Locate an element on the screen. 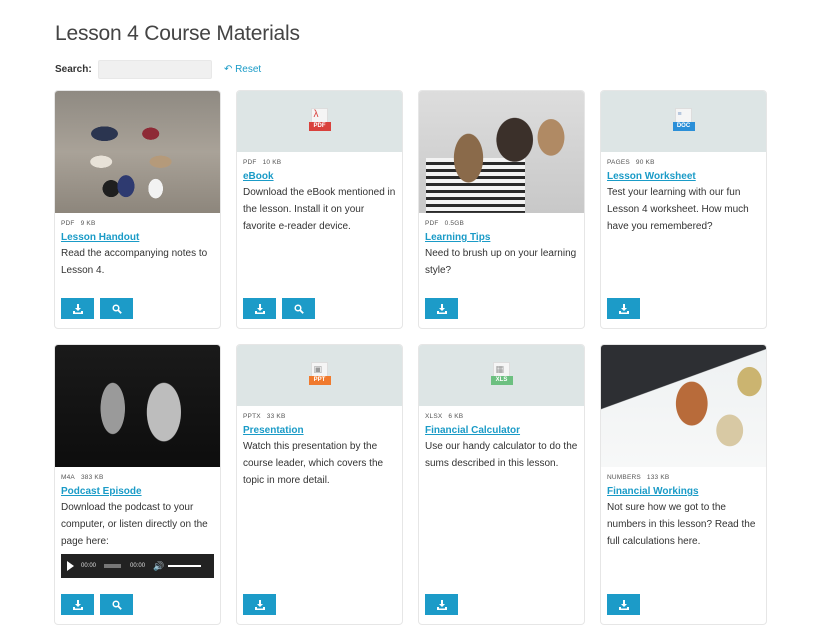 The image size is (820, 642). file-type: NUMBERS is located at coordinates (624, 477).